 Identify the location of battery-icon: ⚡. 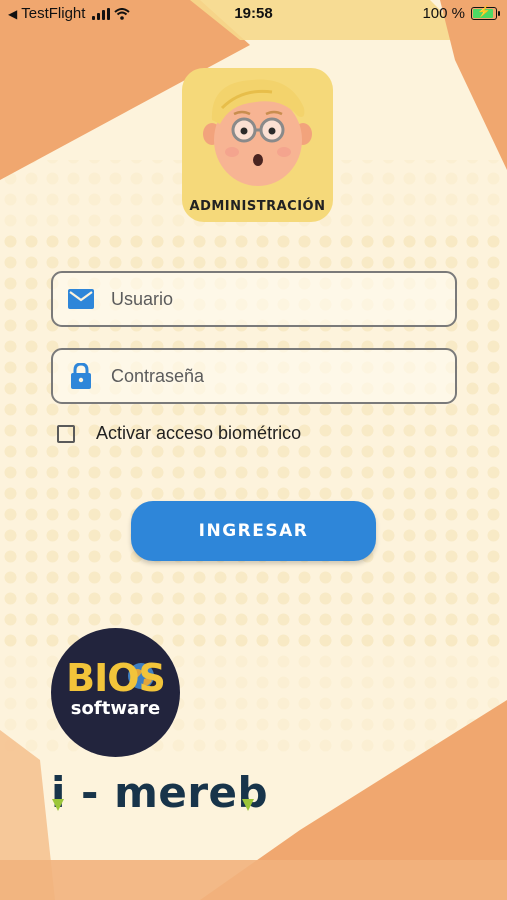
(485, 13).